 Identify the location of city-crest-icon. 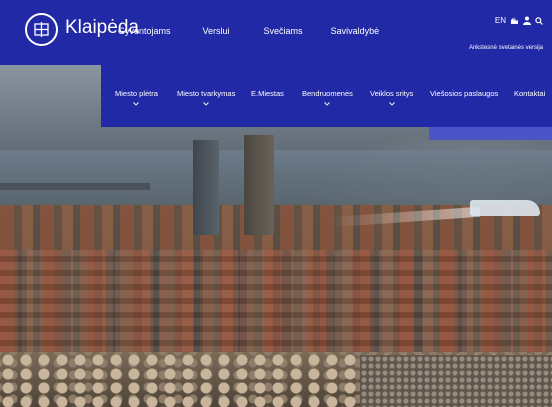
(41, 29).